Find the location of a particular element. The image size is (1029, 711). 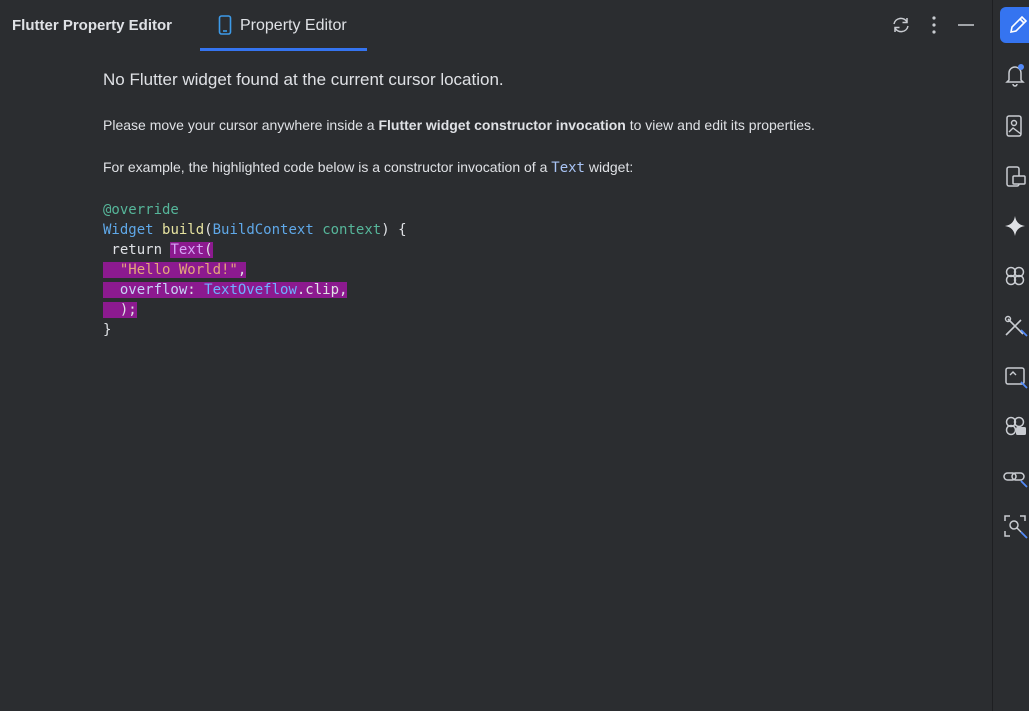

code-punct: } is located at coordinates (107, 330).